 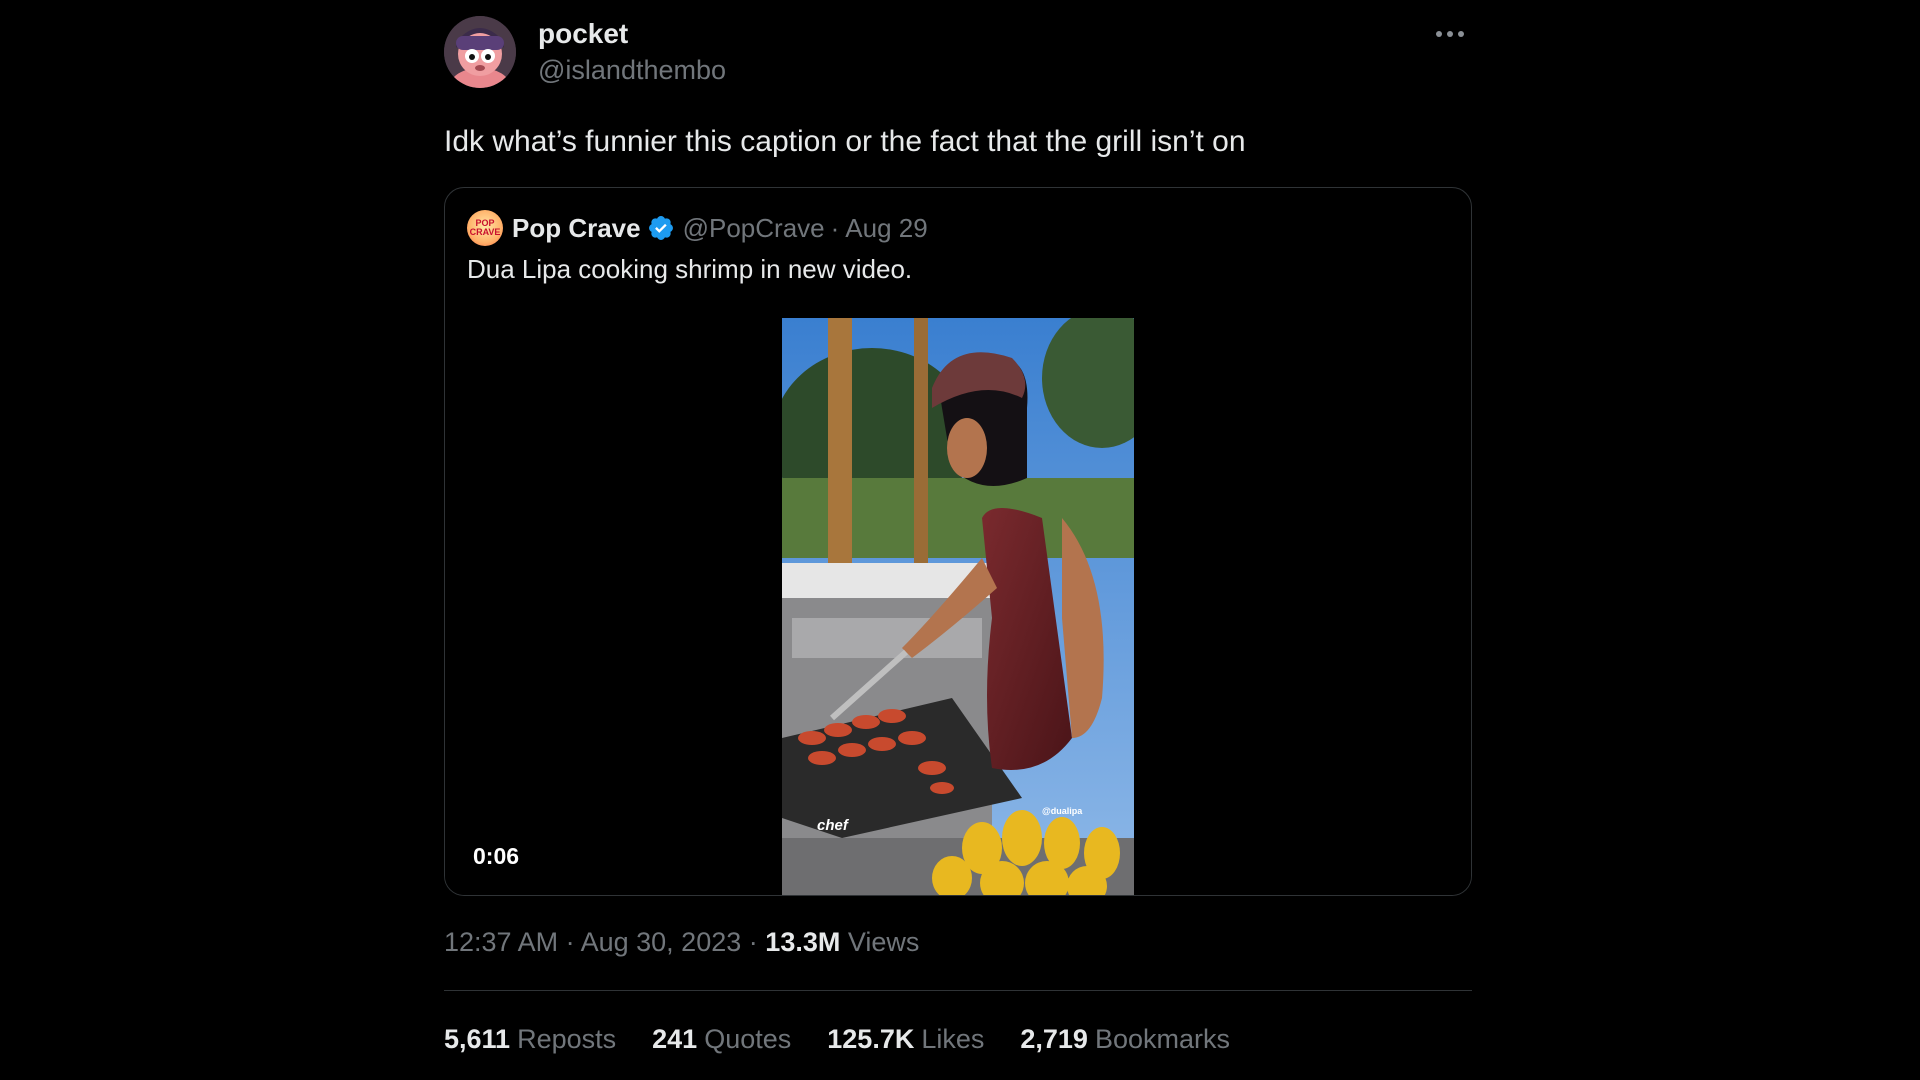 I want to click on stat-likes: 125.7K Likes, so click(x=905, y=1039).